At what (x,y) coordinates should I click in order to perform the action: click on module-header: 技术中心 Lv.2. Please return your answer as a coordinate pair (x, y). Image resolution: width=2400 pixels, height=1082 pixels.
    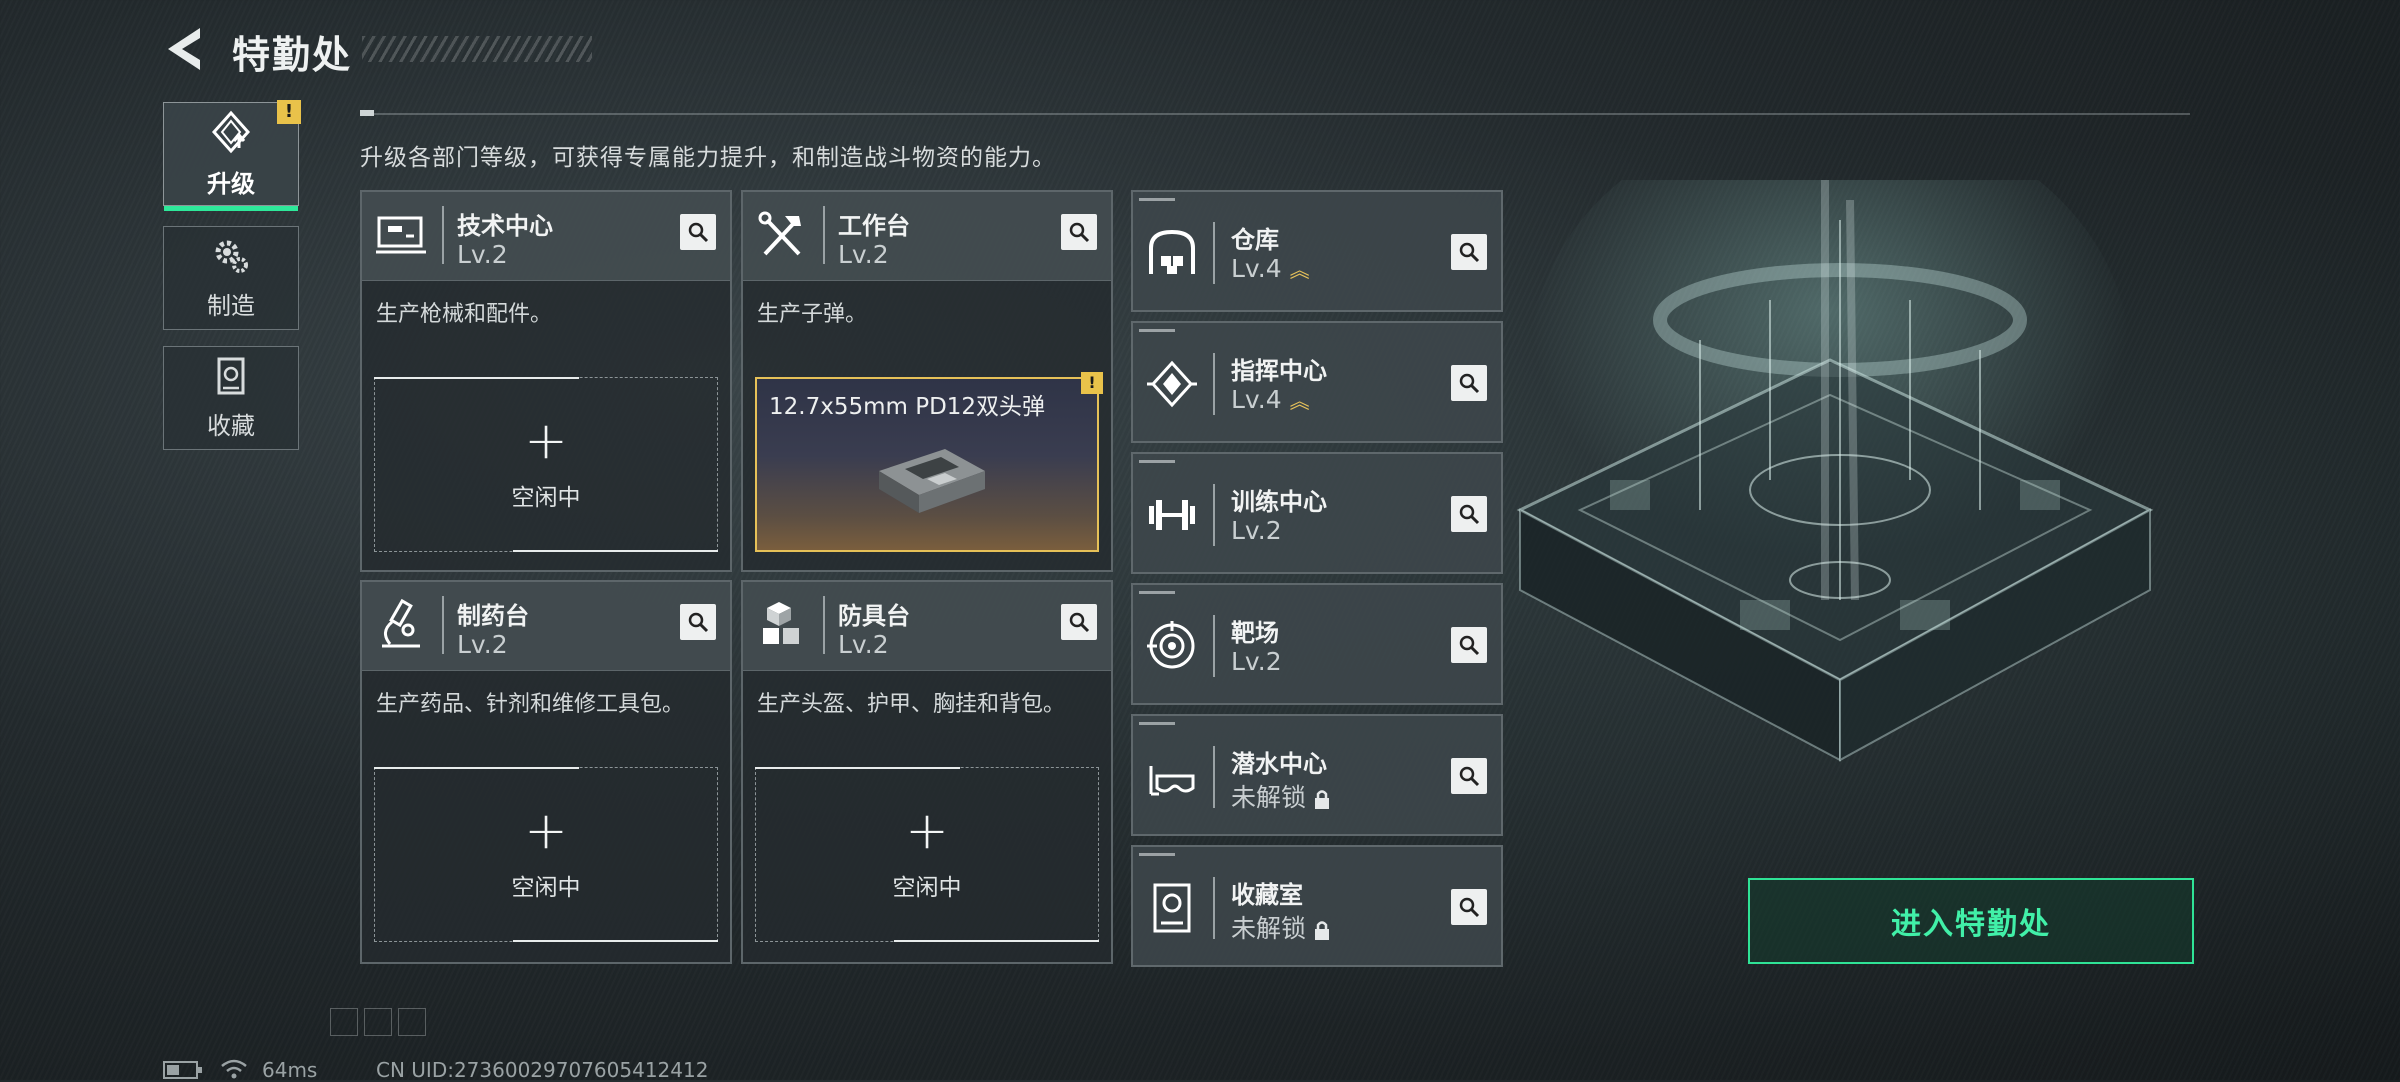
    Looking at the image, I should click on (546, 236).